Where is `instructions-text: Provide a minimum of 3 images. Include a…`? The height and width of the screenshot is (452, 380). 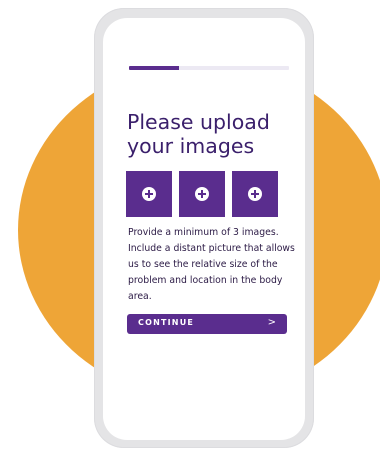
instructions-text: Provide a minimum of 3 images. Include a… is located at coordinates (211, 264).